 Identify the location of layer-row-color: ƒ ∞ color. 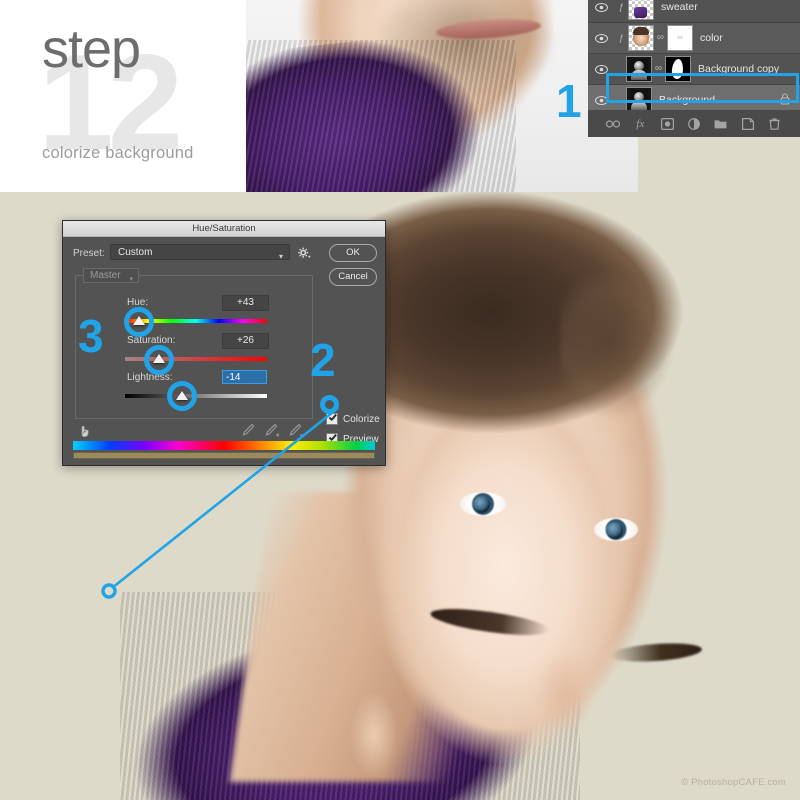
(694, 38).